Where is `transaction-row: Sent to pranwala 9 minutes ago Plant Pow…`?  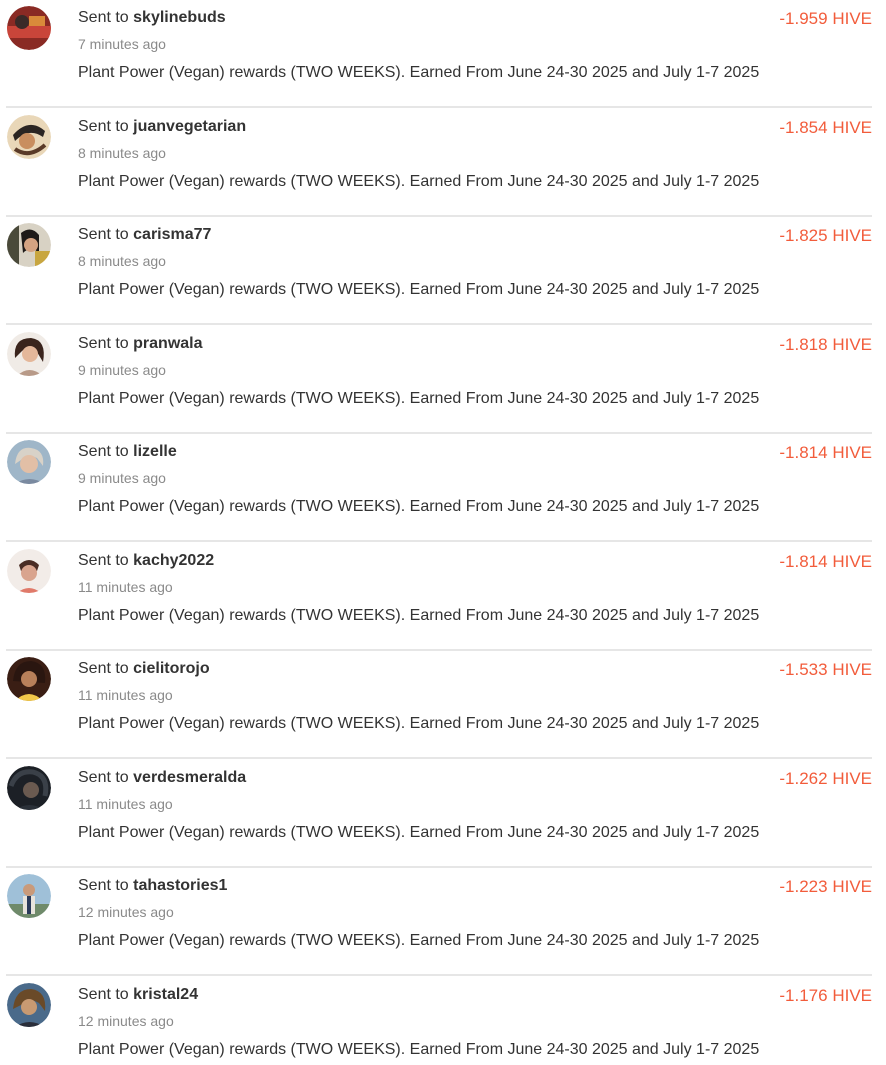 transaction-row: Sent to pranwala 9 minutes ago Plant Pow… is located at coordinates (436, 380).